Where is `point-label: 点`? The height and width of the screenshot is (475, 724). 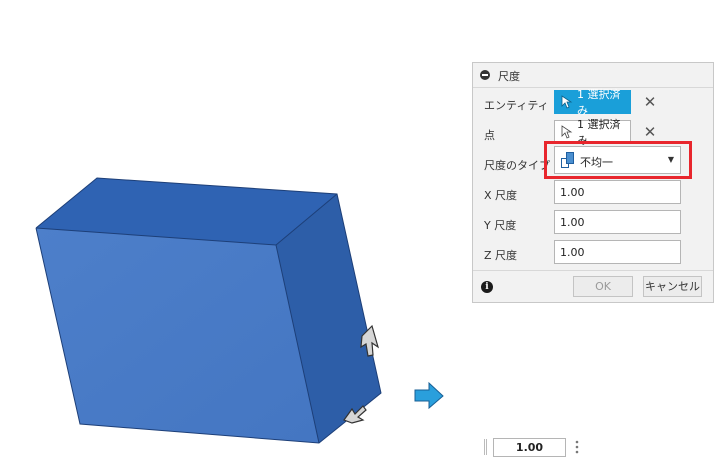
point-label: 点 is located at coordinates (489, 135).